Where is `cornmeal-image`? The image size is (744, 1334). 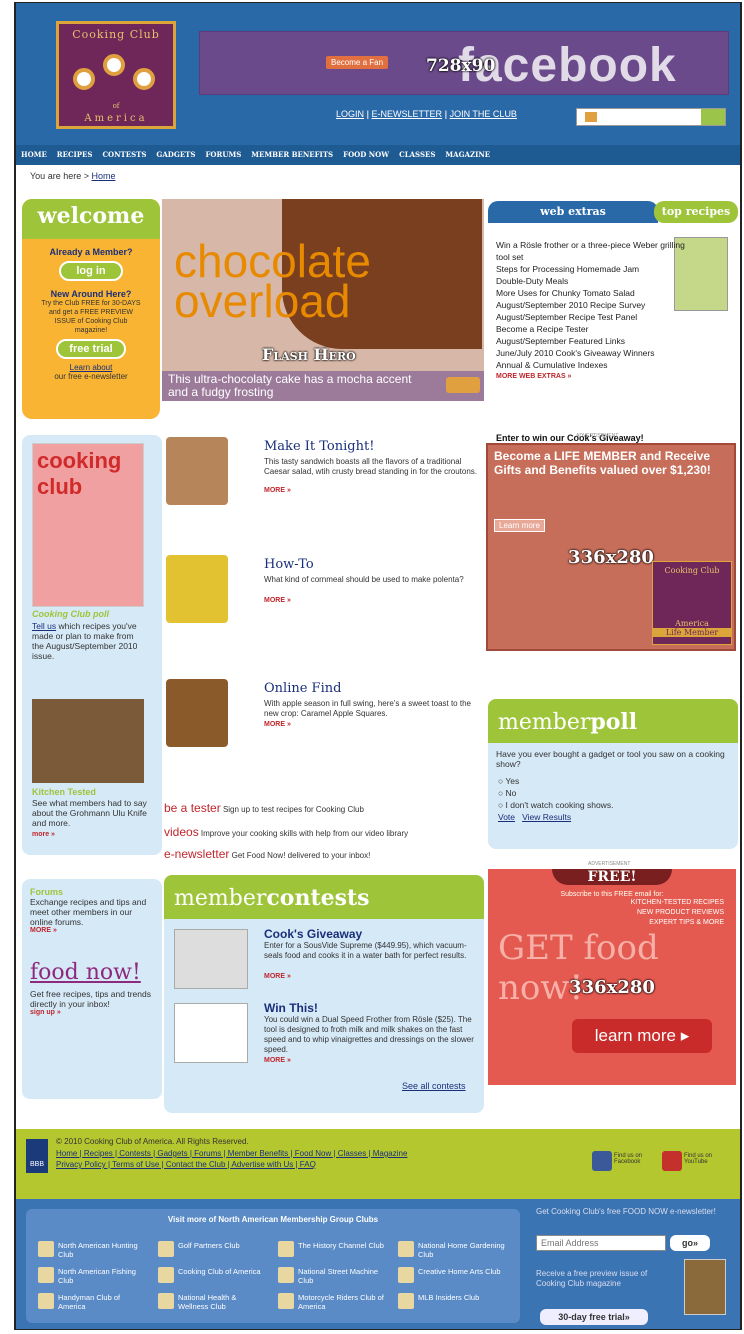 cornmeal-image is located at coordinates (197, 589).